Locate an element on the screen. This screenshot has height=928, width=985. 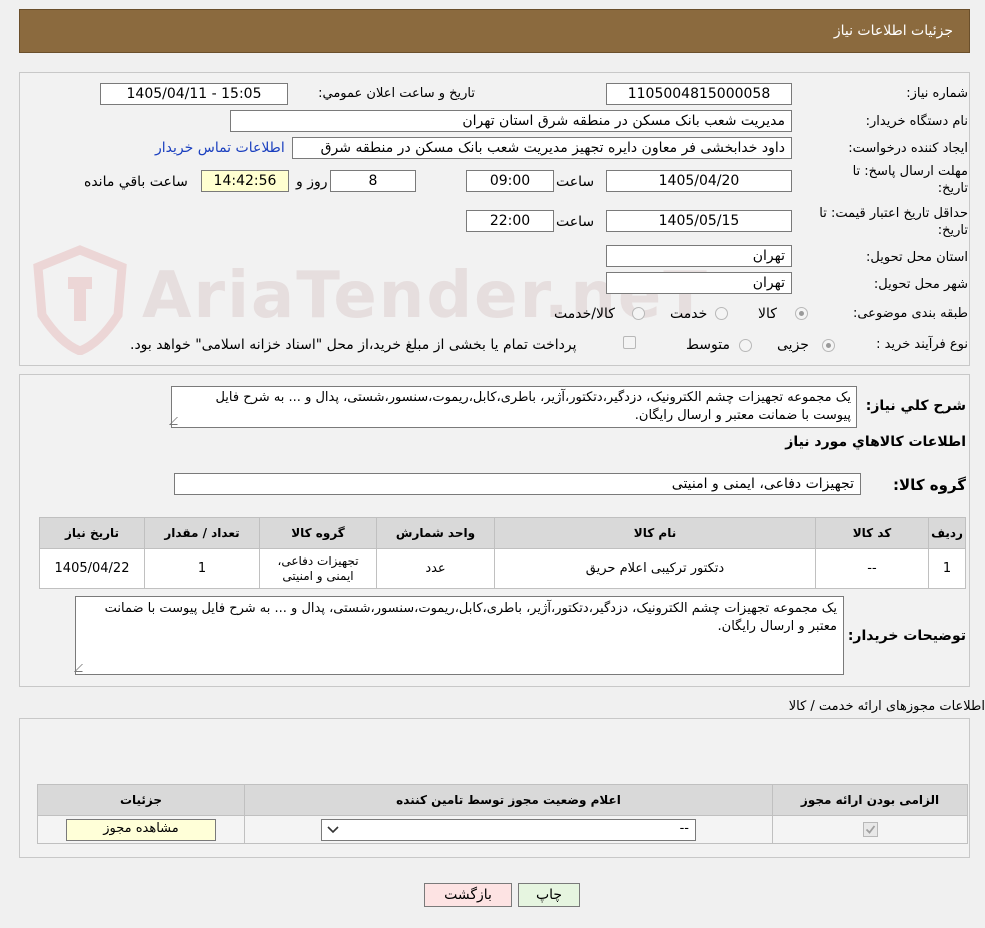
deadline-label: مهلت ارسال پاسخ: تا is located at coordinates (910, 171).